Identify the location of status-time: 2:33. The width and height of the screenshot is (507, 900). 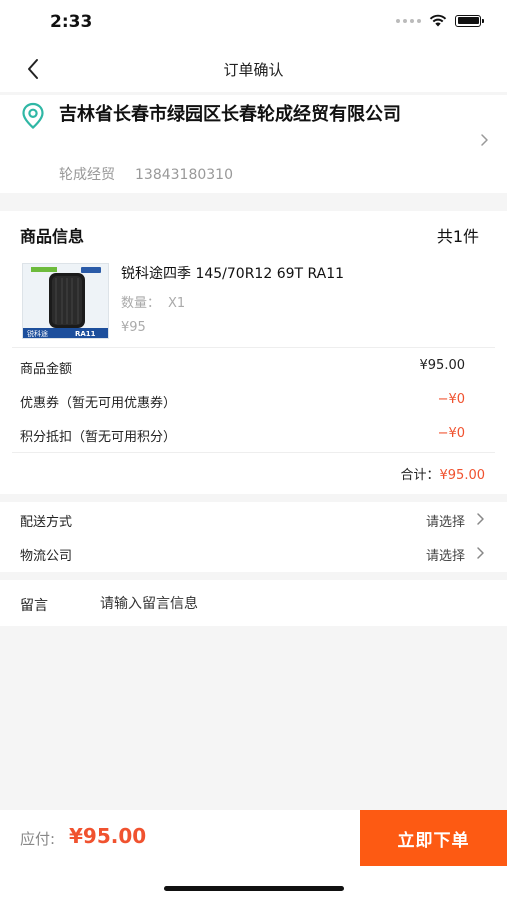
(71, 22).